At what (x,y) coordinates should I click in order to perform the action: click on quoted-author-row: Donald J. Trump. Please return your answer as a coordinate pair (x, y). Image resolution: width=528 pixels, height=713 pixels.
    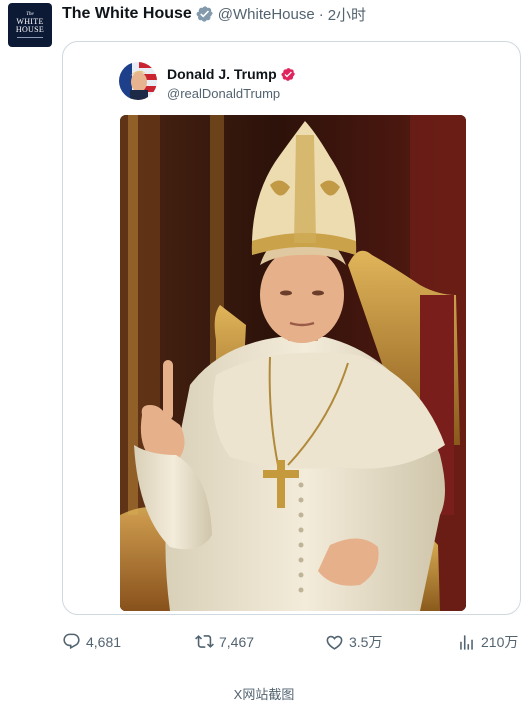
    Looking at the image, I should click on (231, 74).